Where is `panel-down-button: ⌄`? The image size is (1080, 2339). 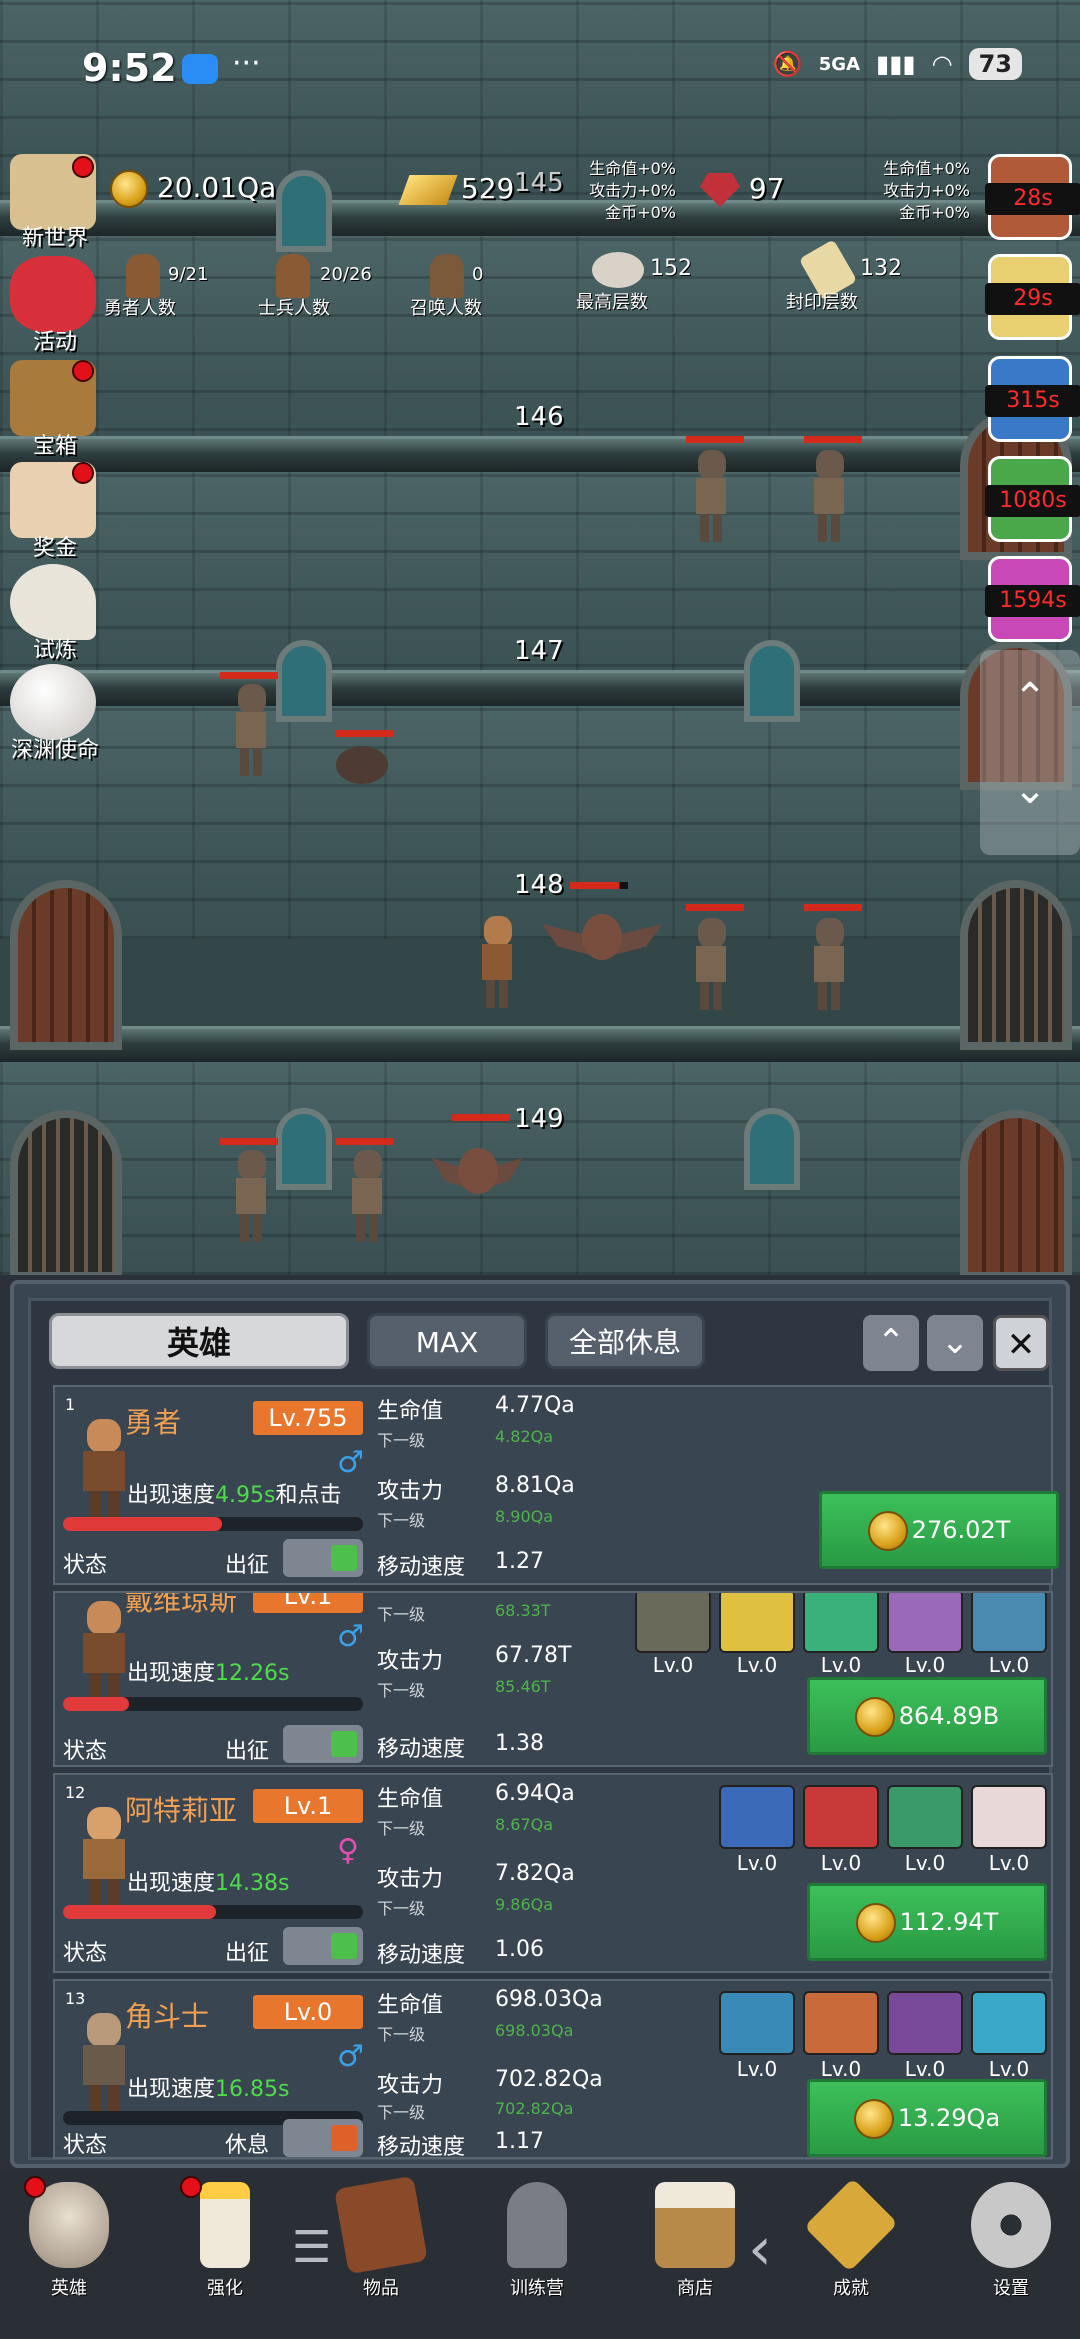 panel-down-button: ⌄ is located at coordinates (955, 1343).